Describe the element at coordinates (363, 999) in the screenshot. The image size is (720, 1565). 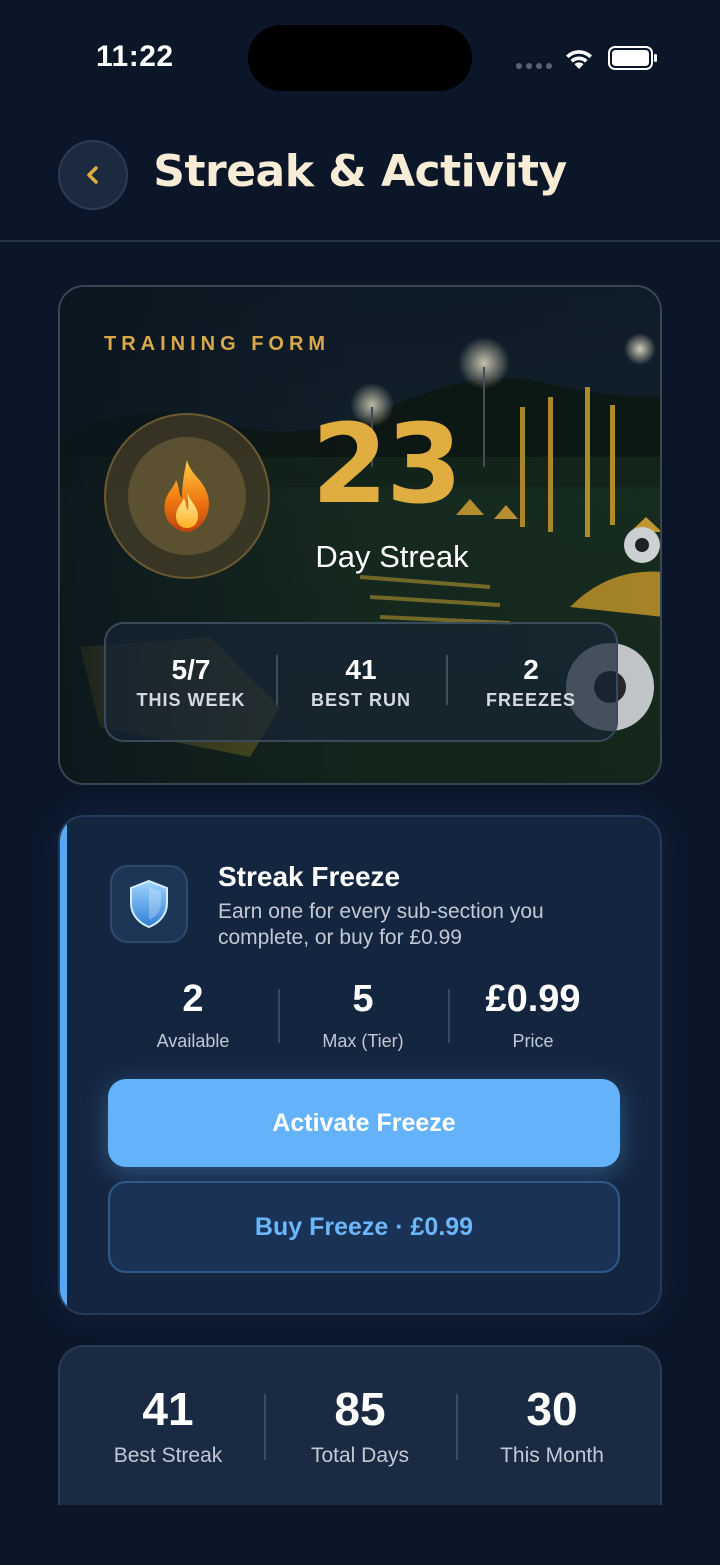
I see `stat-value: 5` at that location.